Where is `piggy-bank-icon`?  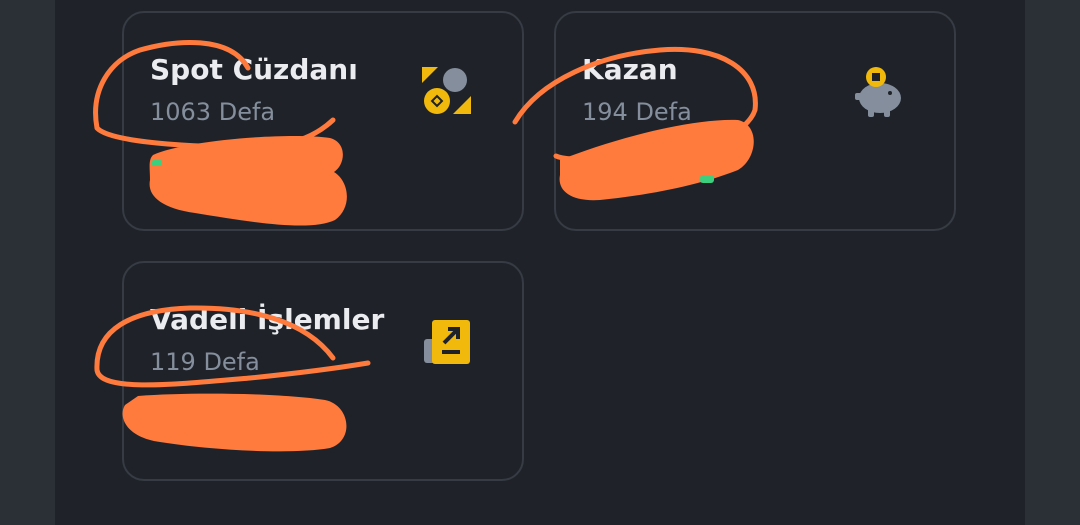 piggy-bank-icon is located at coordinates (879, 92).